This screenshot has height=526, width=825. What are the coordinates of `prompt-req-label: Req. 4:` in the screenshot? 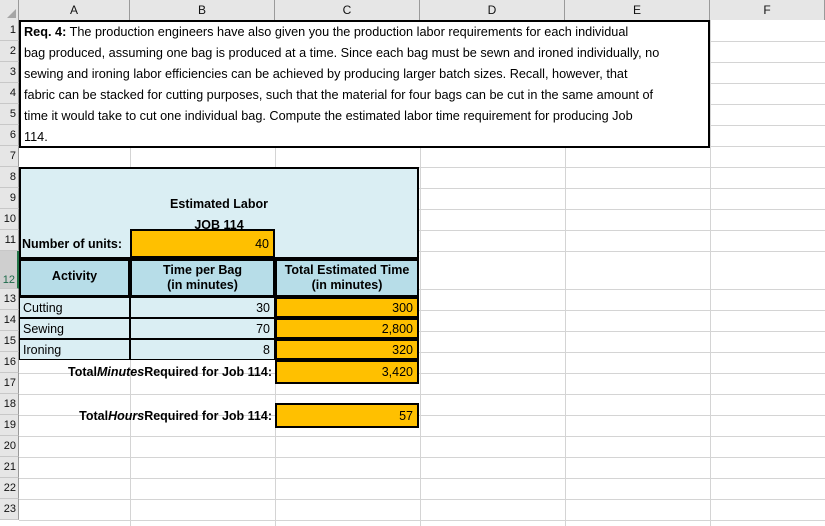 It's located at (45, 32).